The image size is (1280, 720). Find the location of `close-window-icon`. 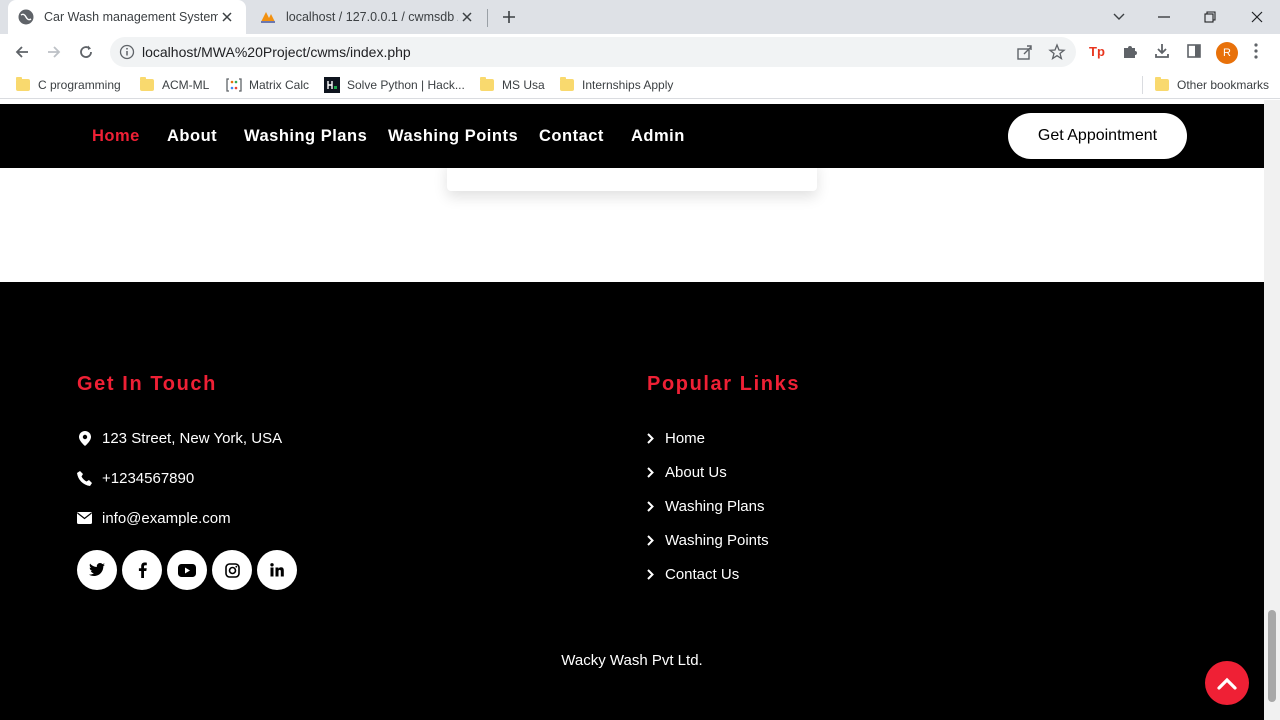

close-window-icon is located at coordinates (1257, 17).